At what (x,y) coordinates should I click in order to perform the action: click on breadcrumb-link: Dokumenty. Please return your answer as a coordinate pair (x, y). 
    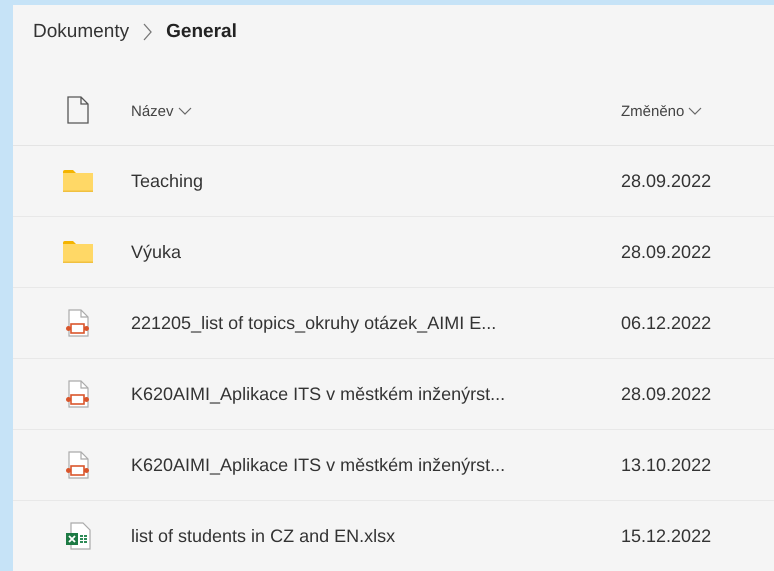
    Looking at the image, I should click on (81, 32).